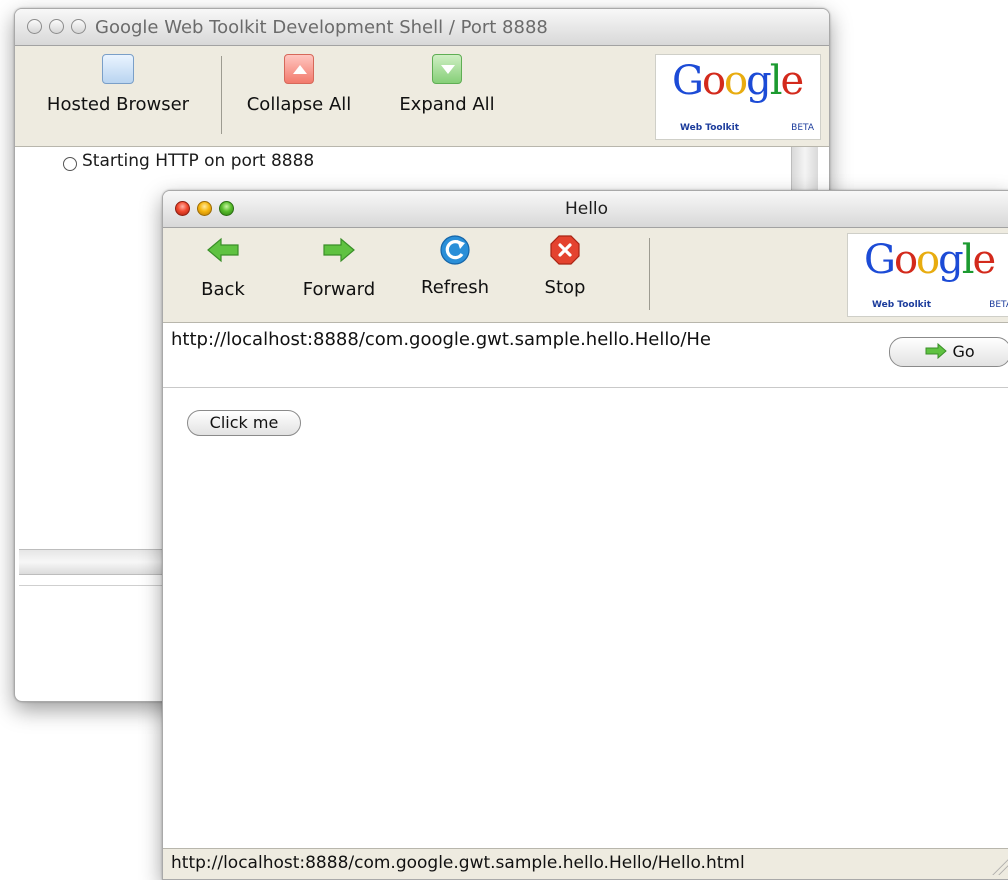 This screenshot has width=1008, height=880. I want to click on browser-titlebar: Hello, so click(585, 209).